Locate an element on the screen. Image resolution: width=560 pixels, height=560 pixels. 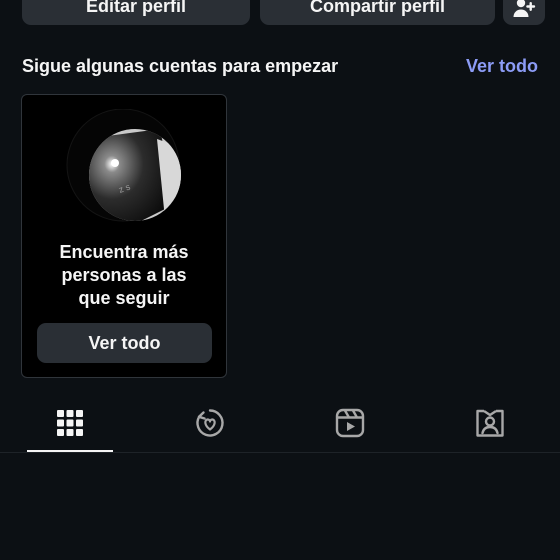
grid-icon is located at coordinates (70, 423).